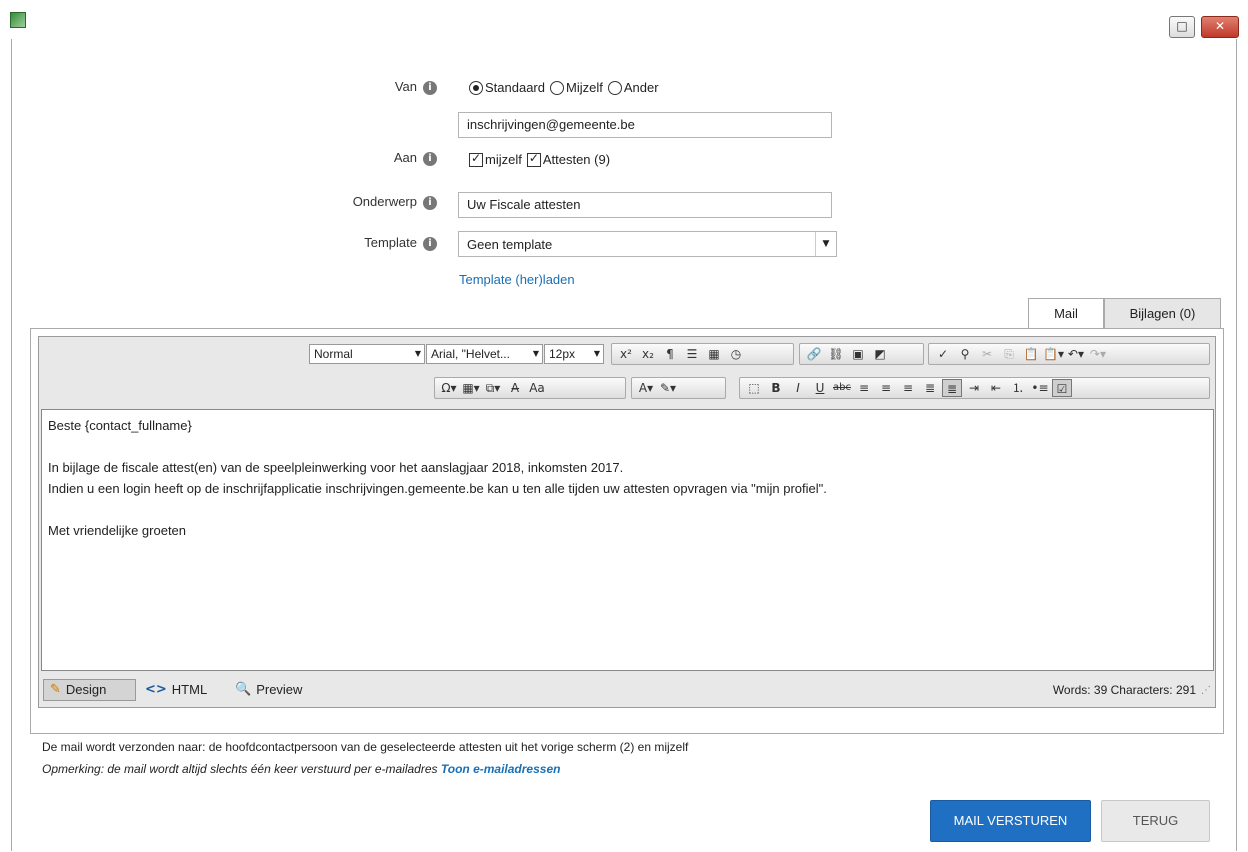 The image size is (1248, 852). I want to click on find-icon: ⚲, so click(965, 354).